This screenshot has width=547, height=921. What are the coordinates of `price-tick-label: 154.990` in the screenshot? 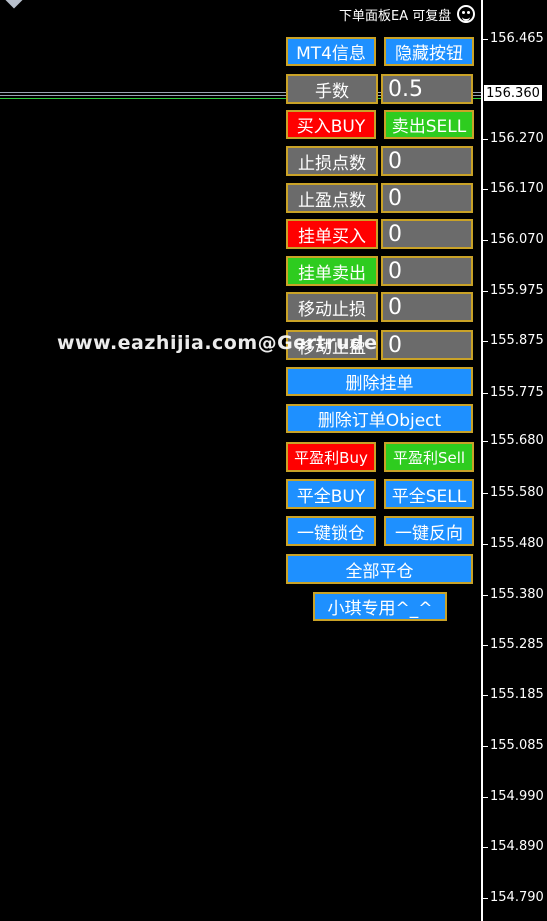 It's located at (517, 796).